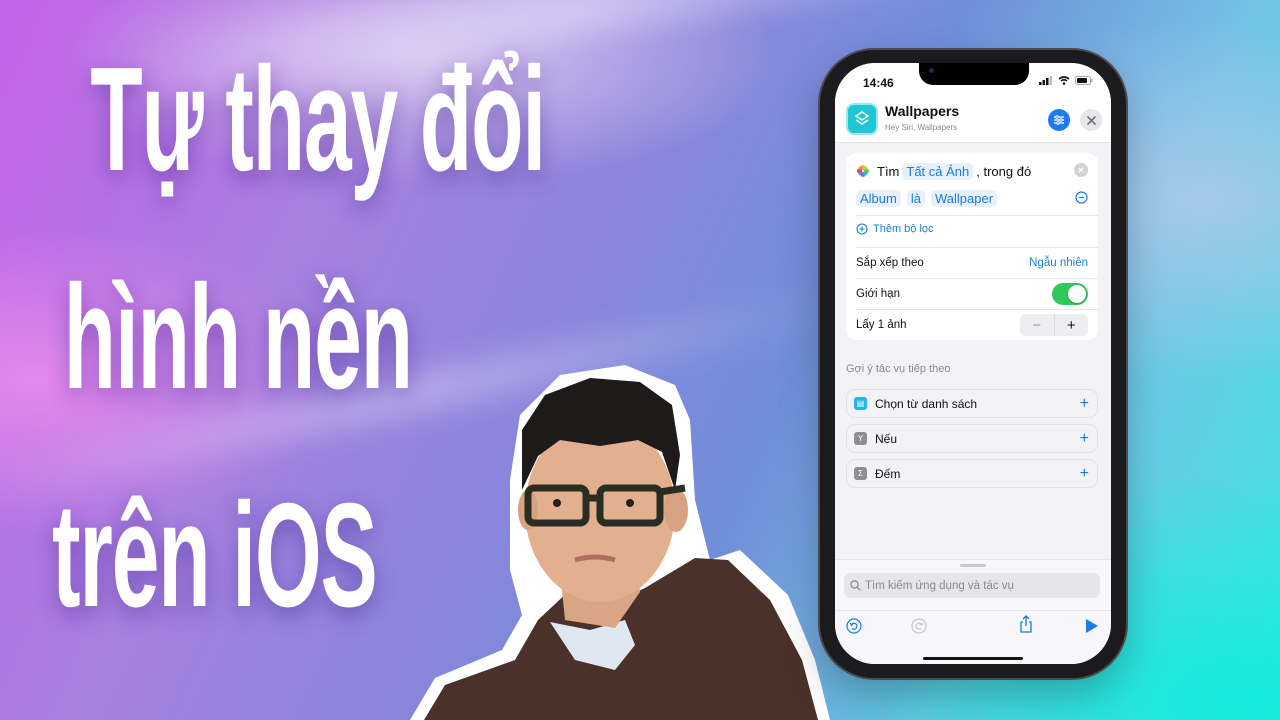 Image resolution: width=1280 pixels, height=720 pixels. I want to click on add-filter-button: Thêm bộ lọc, so click(895, 229).